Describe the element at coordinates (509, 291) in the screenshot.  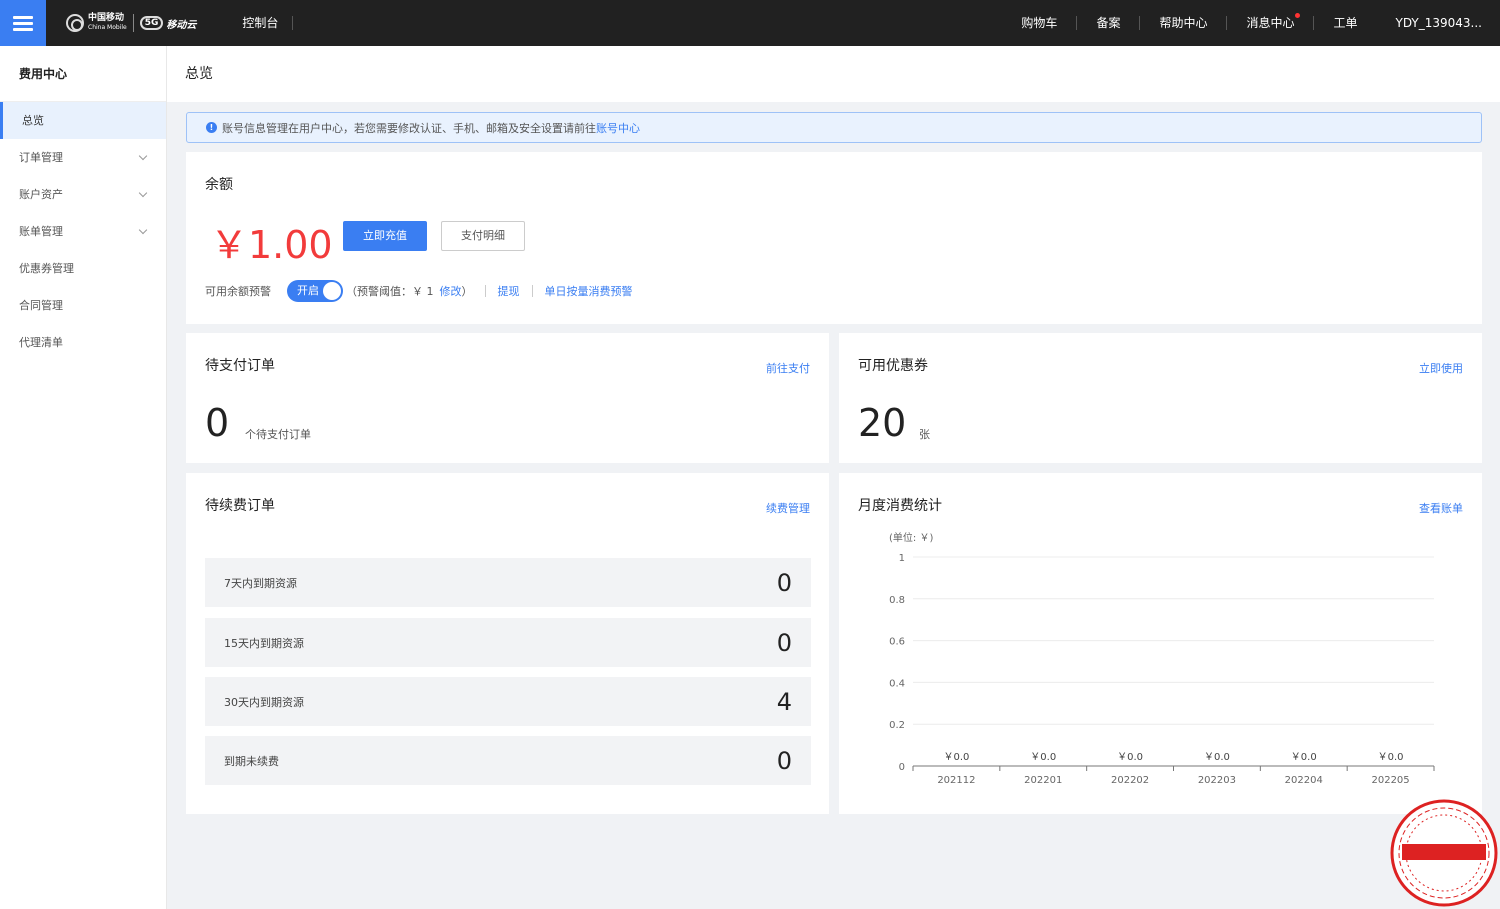
I see `withdraw-link: 提现` at that location.